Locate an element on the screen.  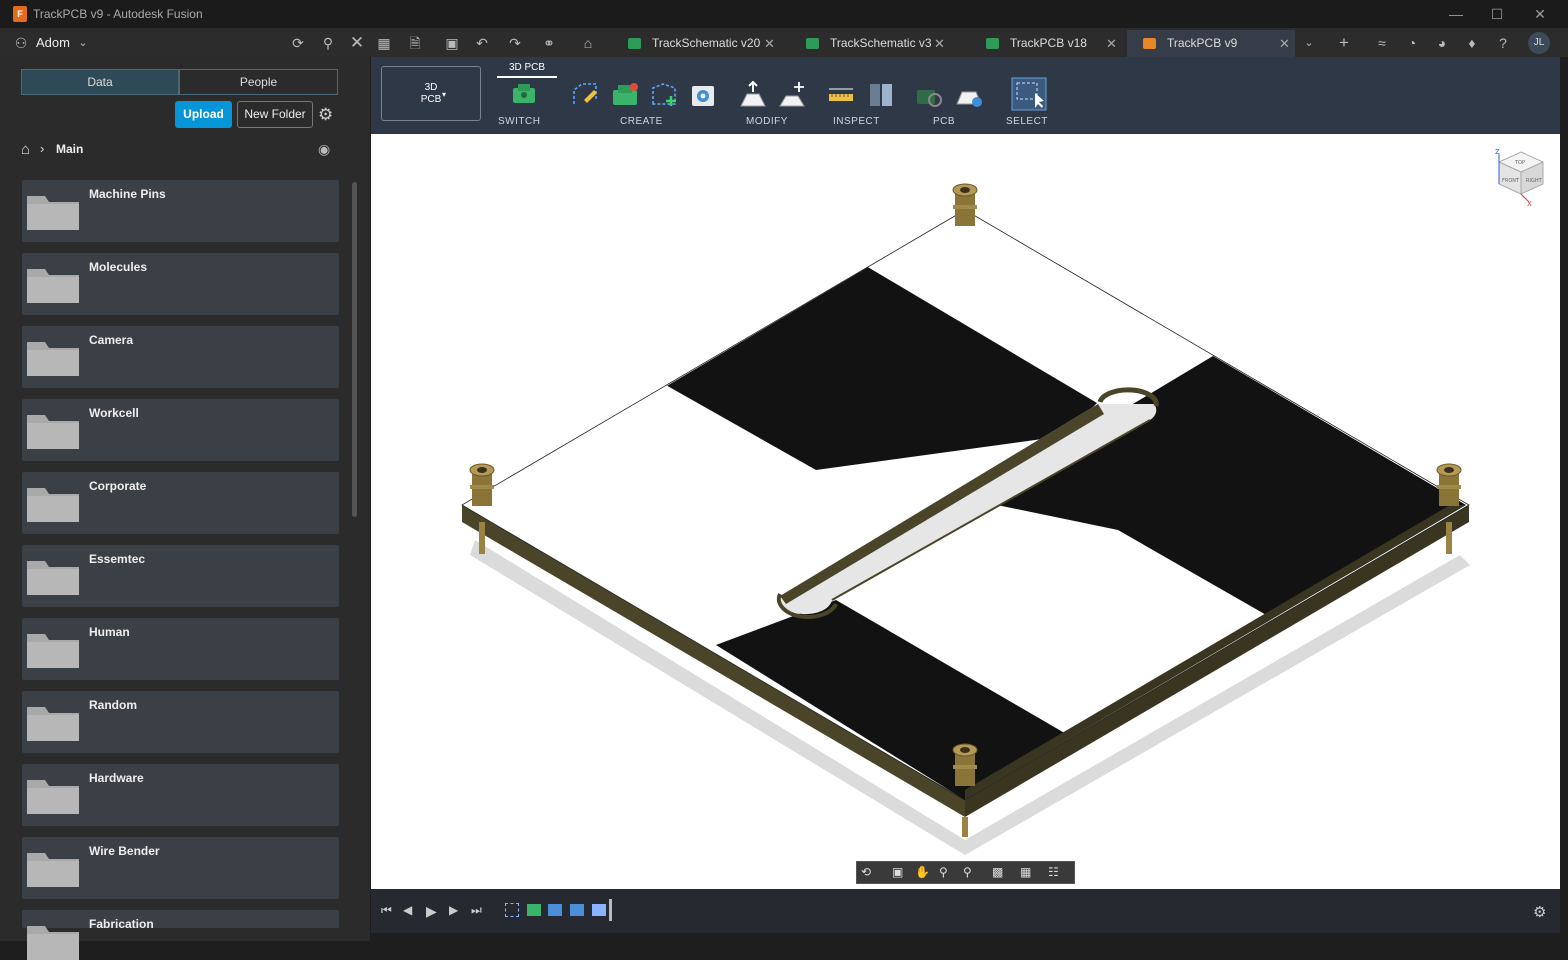
group-switch: SWITCH is located at coordinates (519, 121).